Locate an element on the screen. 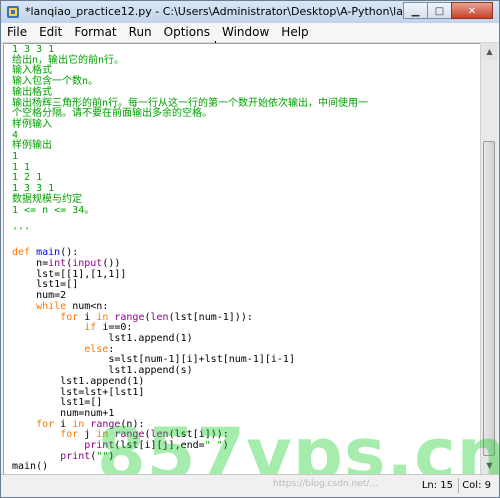 The width and height of the screenshot is (500, 498). scrollbar-thumb is located at coordinates (489, 298).